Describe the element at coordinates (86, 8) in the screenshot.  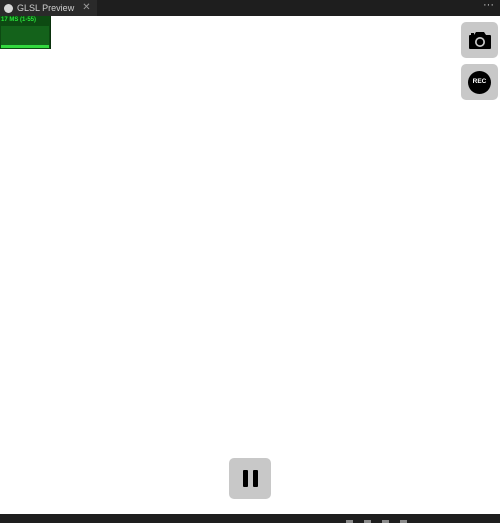
I see `close-icon: ✕` at that location.